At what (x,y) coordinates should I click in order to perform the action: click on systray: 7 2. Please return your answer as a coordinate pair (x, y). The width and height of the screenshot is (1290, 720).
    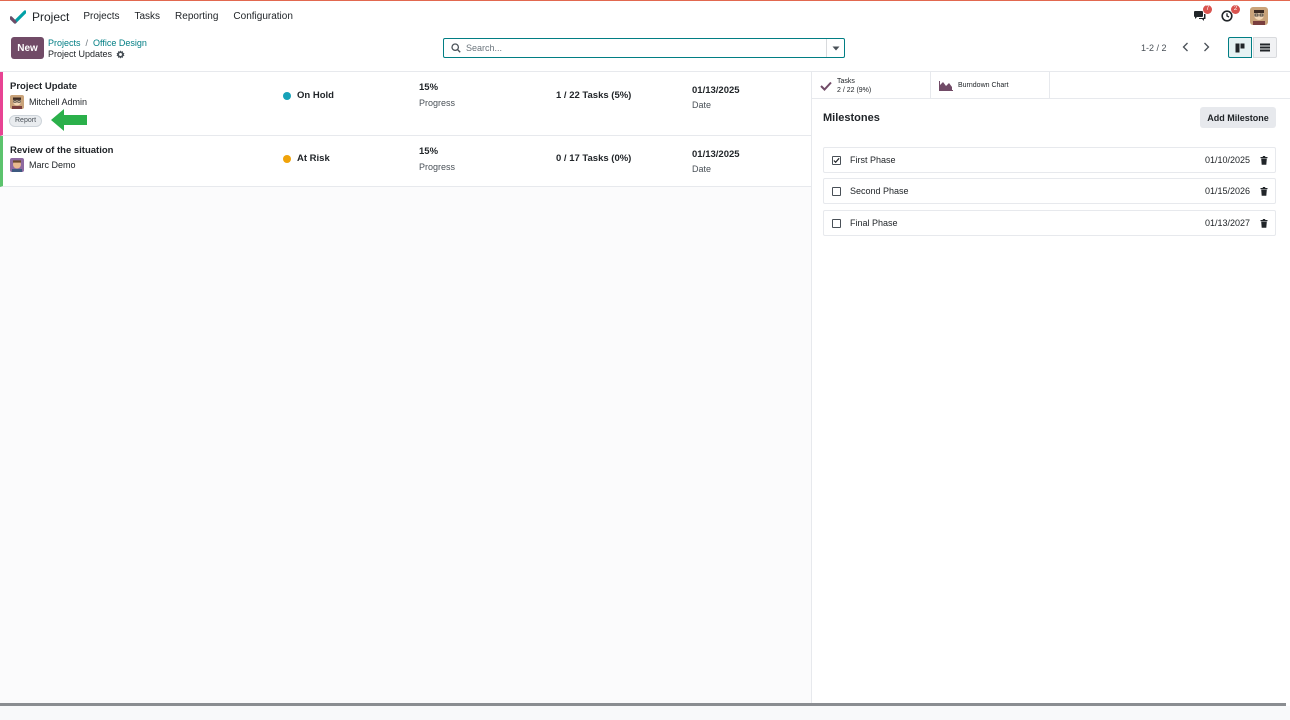
    Looking at the image, I should click on (1224, 15).